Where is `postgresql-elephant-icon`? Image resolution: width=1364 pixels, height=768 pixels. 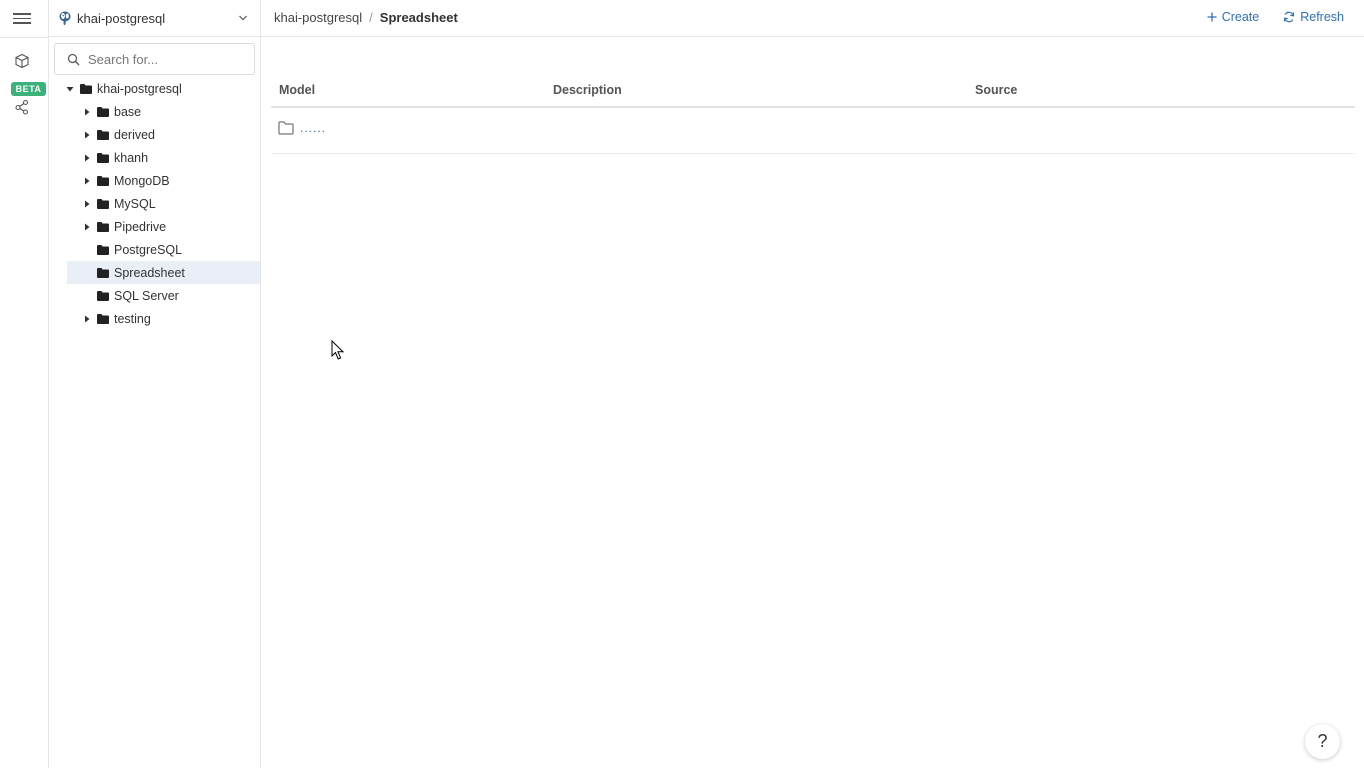
postgresql-elephant-icon is located at coordinates (65, 18).